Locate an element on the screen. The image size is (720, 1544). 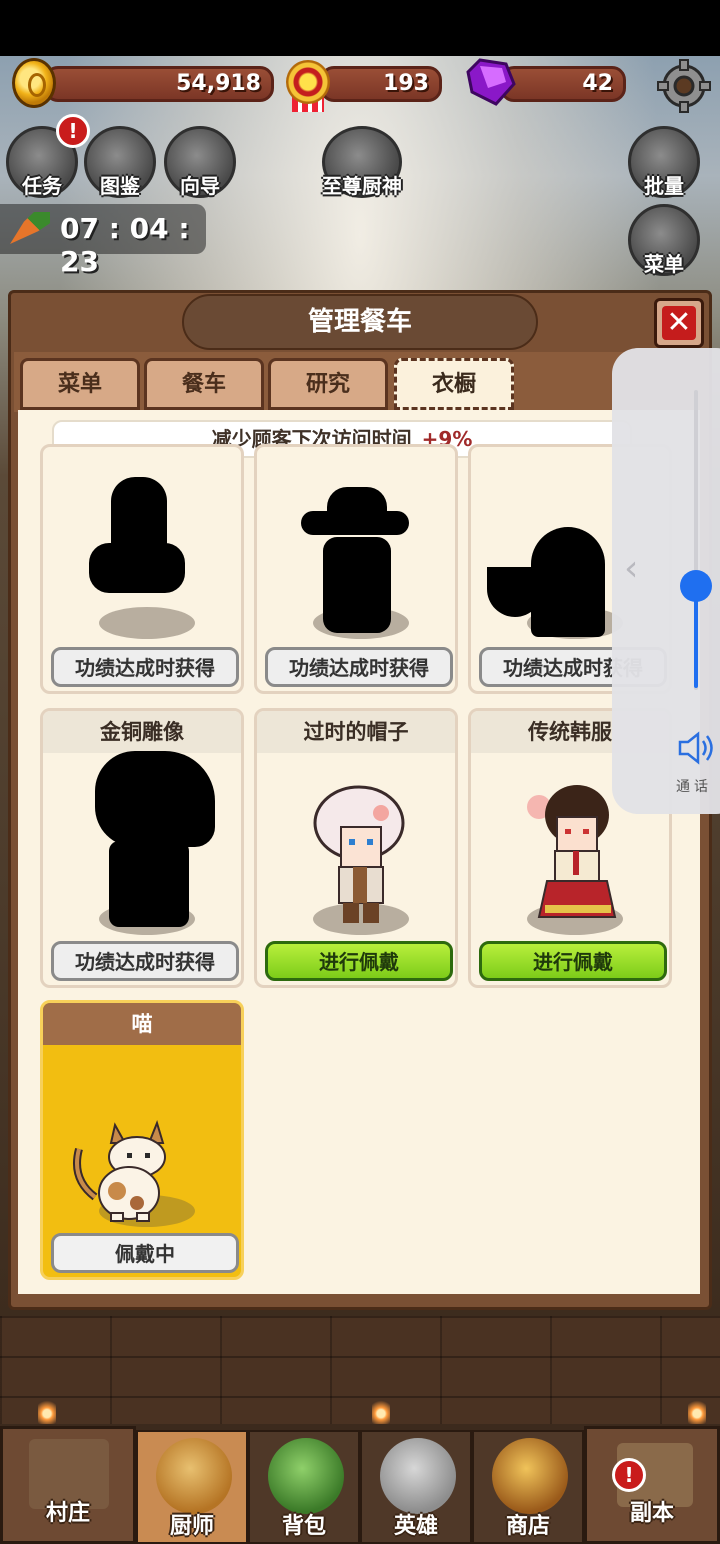
chevron-left-icon: ‹ is located at coordinates (631, 568).